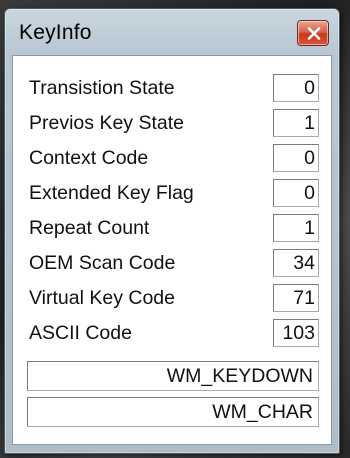  Describe the element at coordinates (296, 298) in the screenshot. I see `field-value: 71` at that location.